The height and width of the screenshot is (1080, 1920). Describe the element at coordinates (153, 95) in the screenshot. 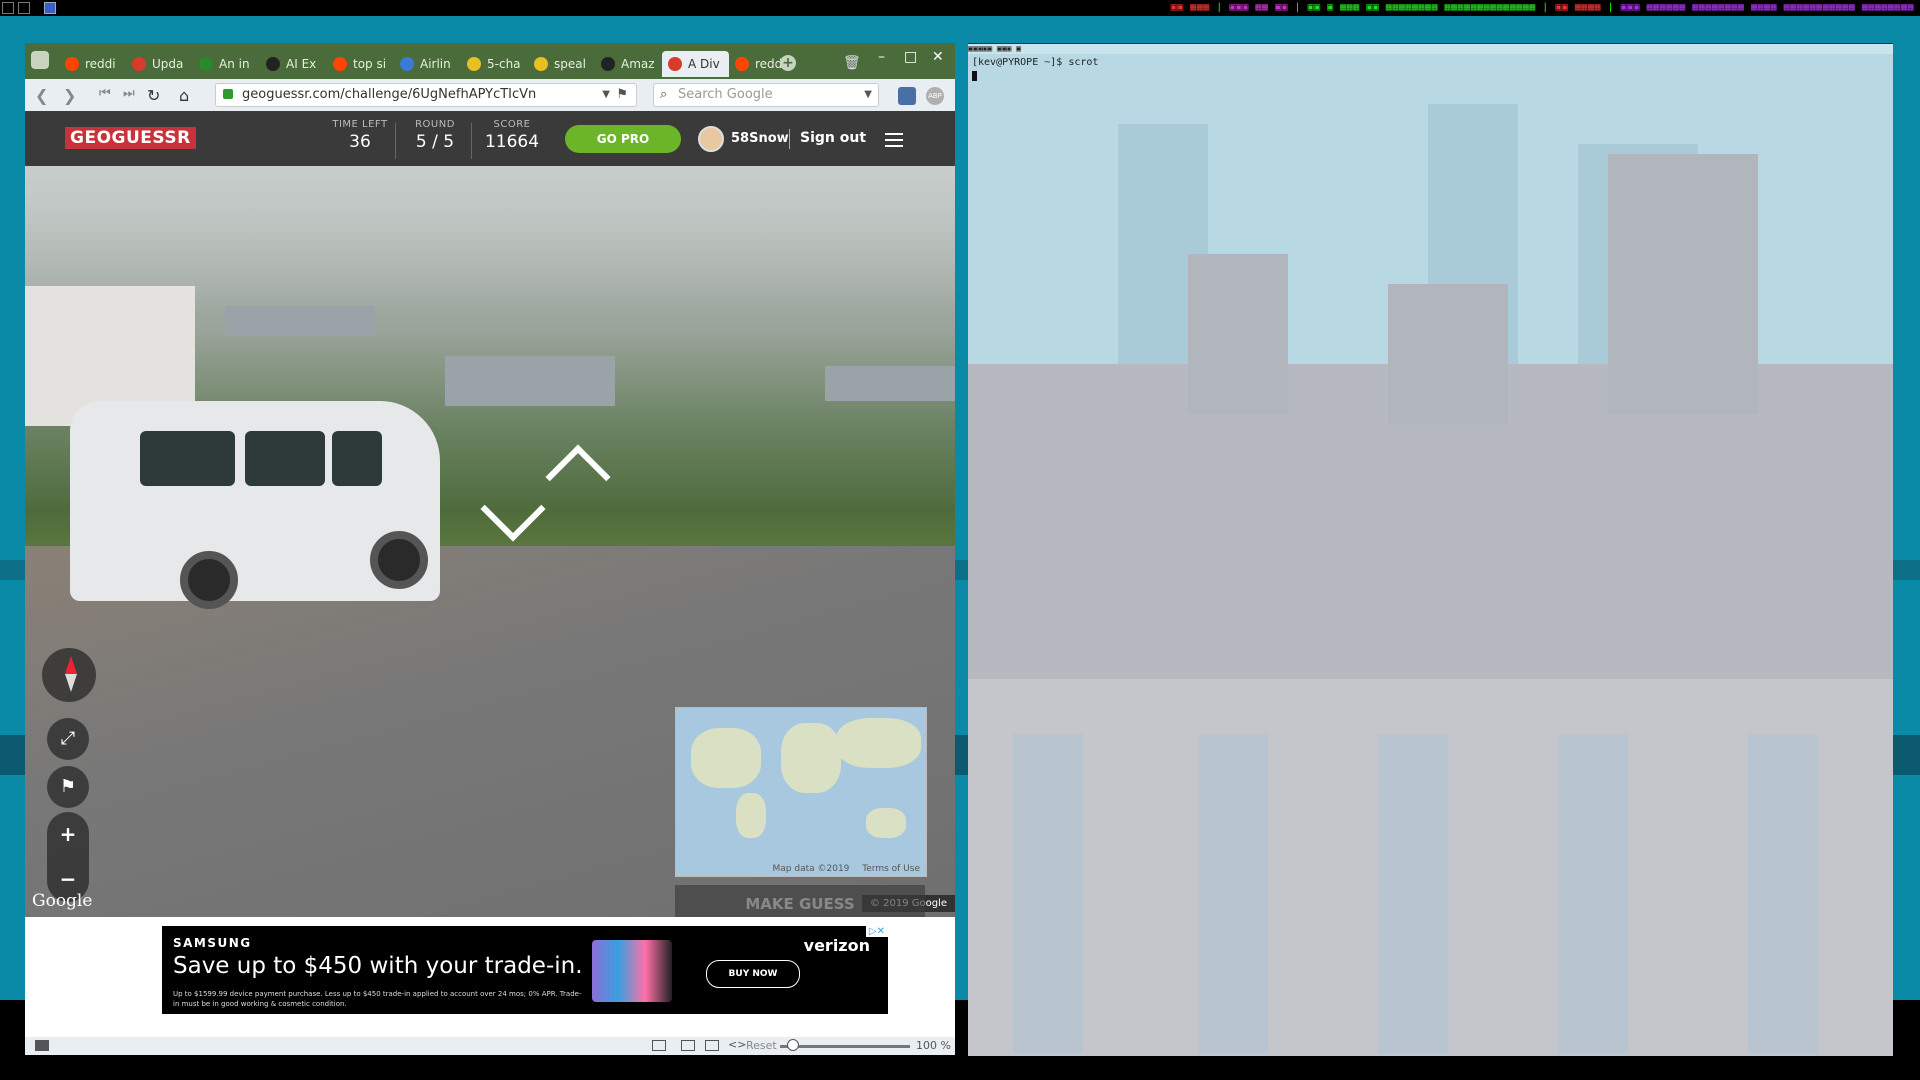

I see `reload-icon: ↻` at that location.